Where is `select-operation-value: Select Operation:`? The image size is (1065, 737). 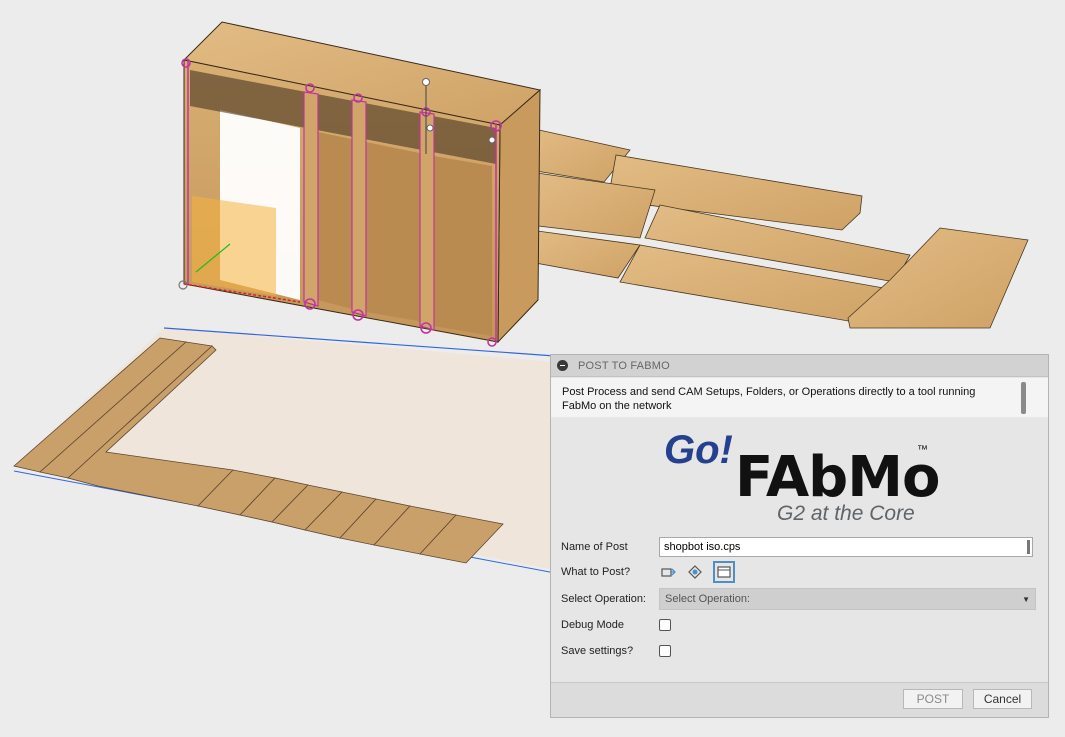
select-operation-value: Select Operation: is located at coordinates (707, 599).